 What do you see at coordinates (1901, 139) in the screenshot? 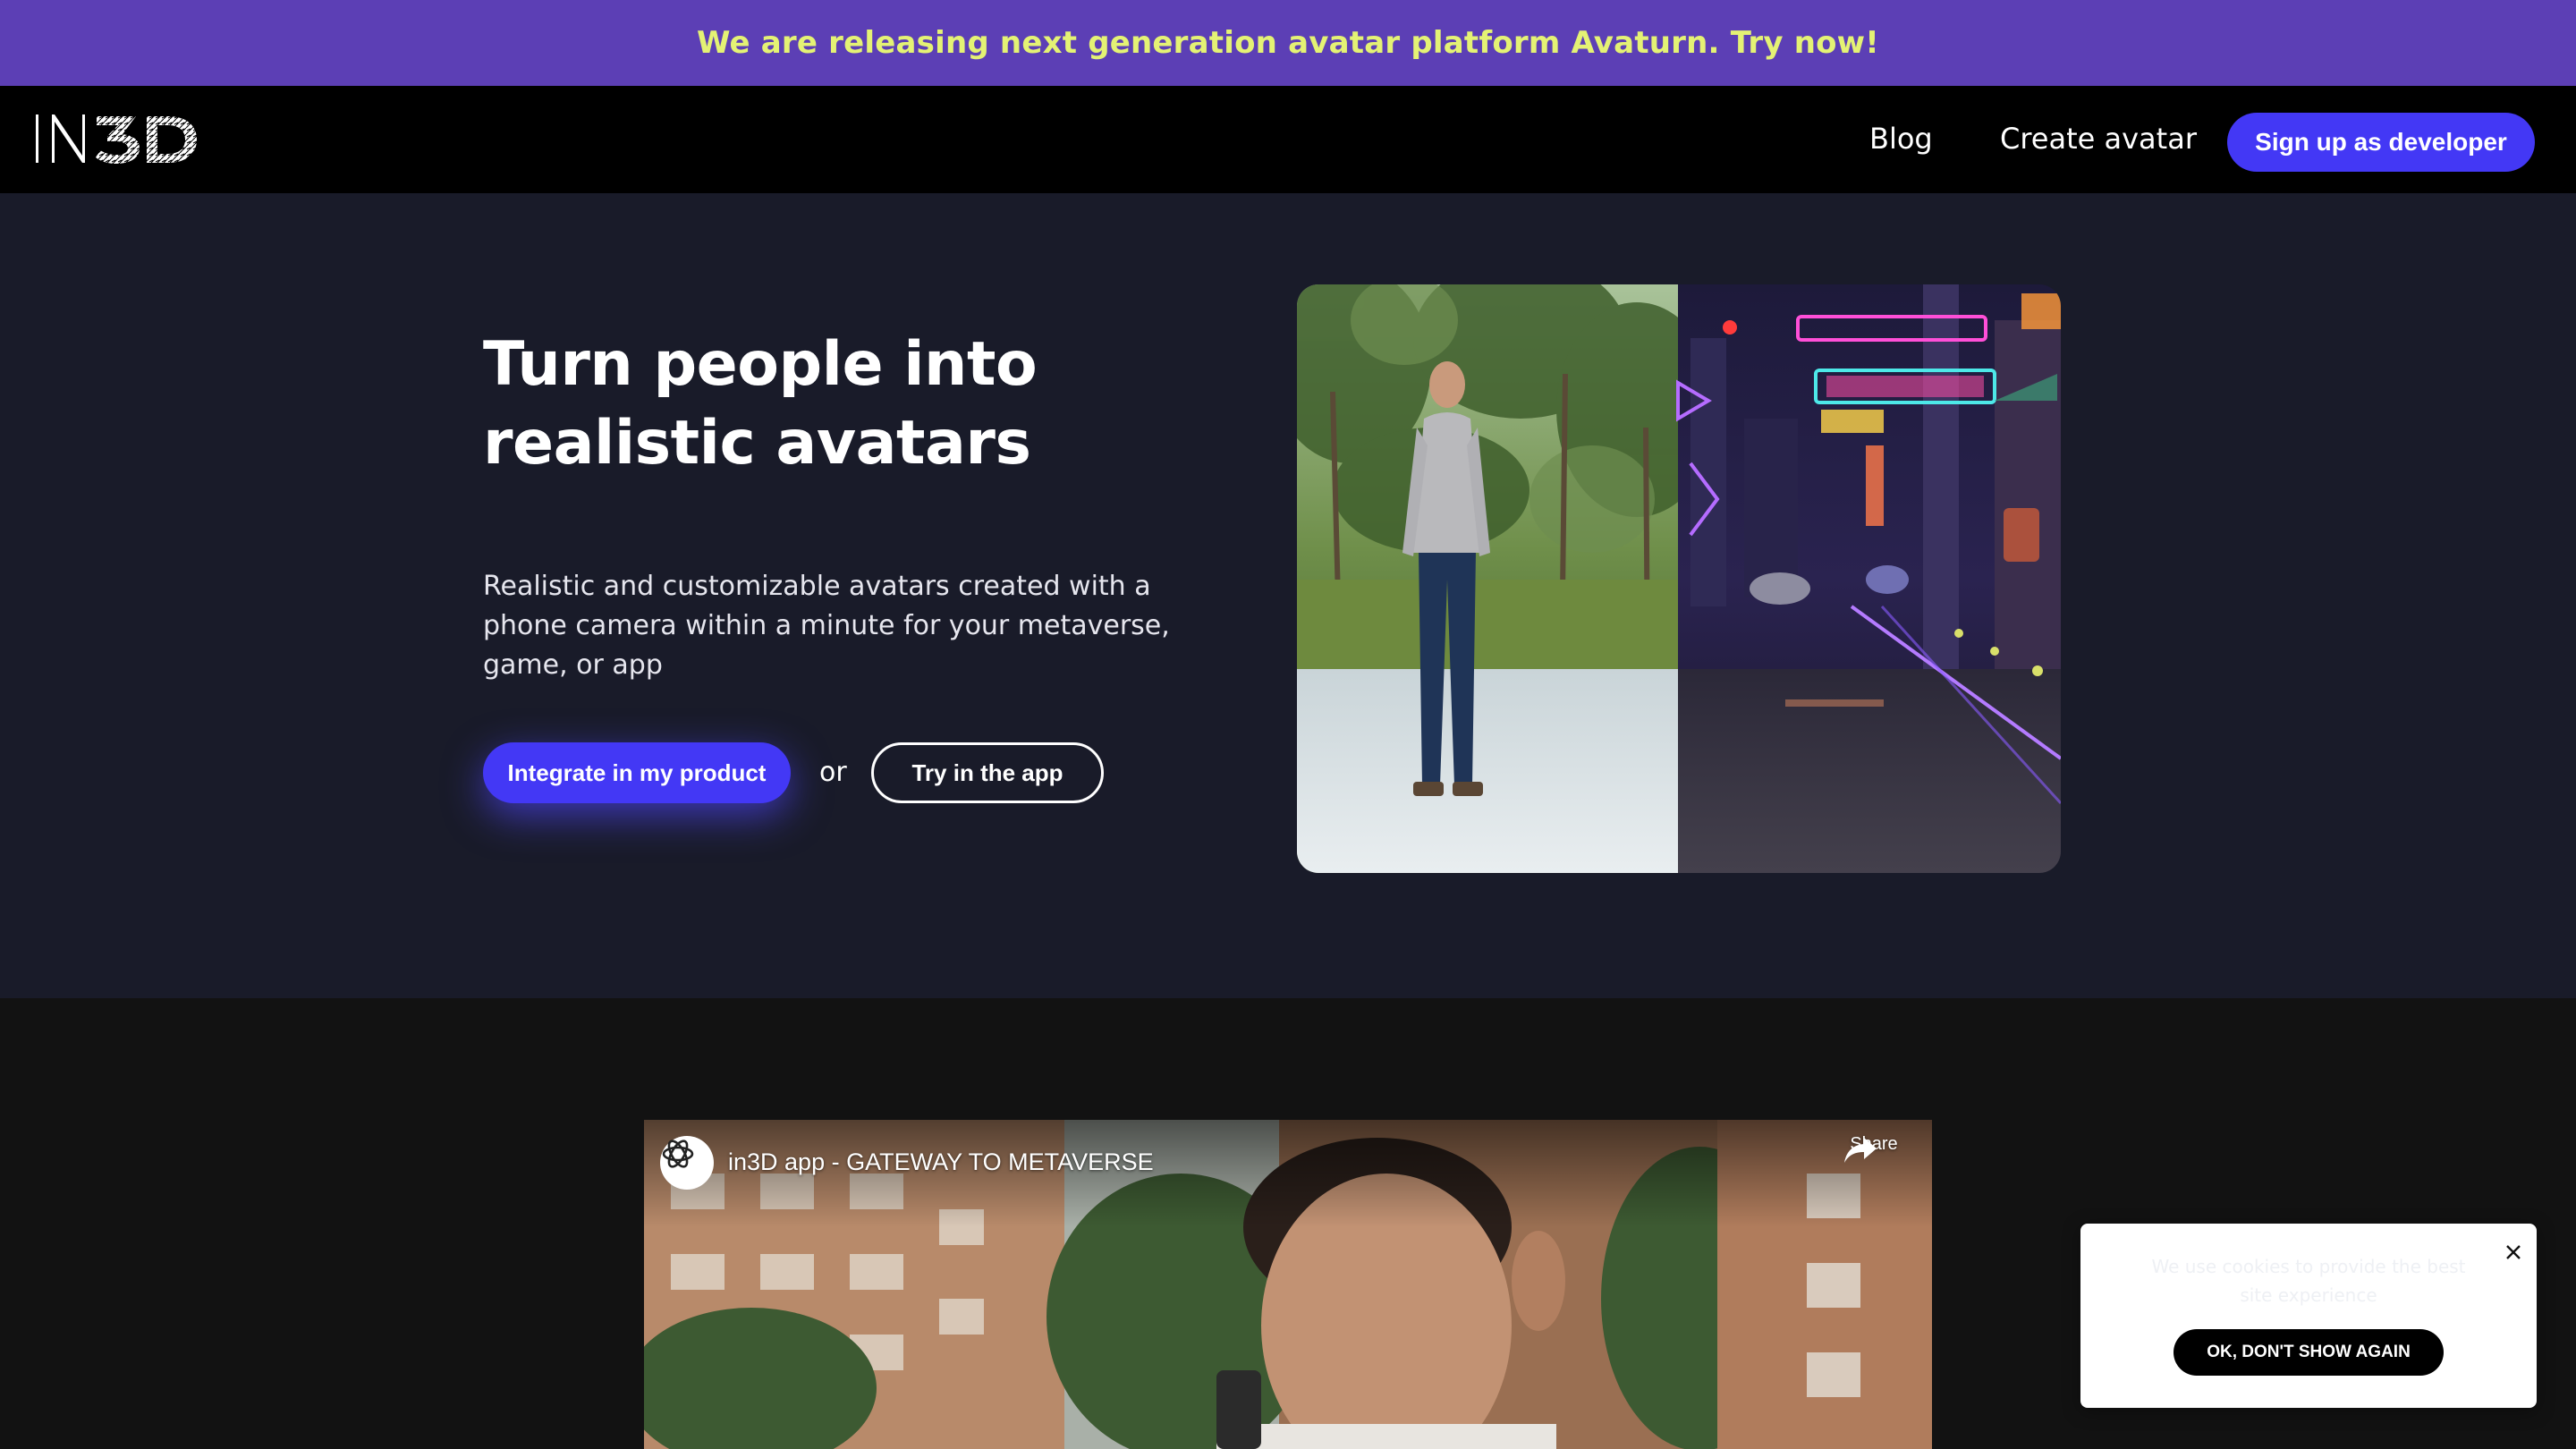
I see `nav-link-blog: Blog` at bounding box center [1901, 139].